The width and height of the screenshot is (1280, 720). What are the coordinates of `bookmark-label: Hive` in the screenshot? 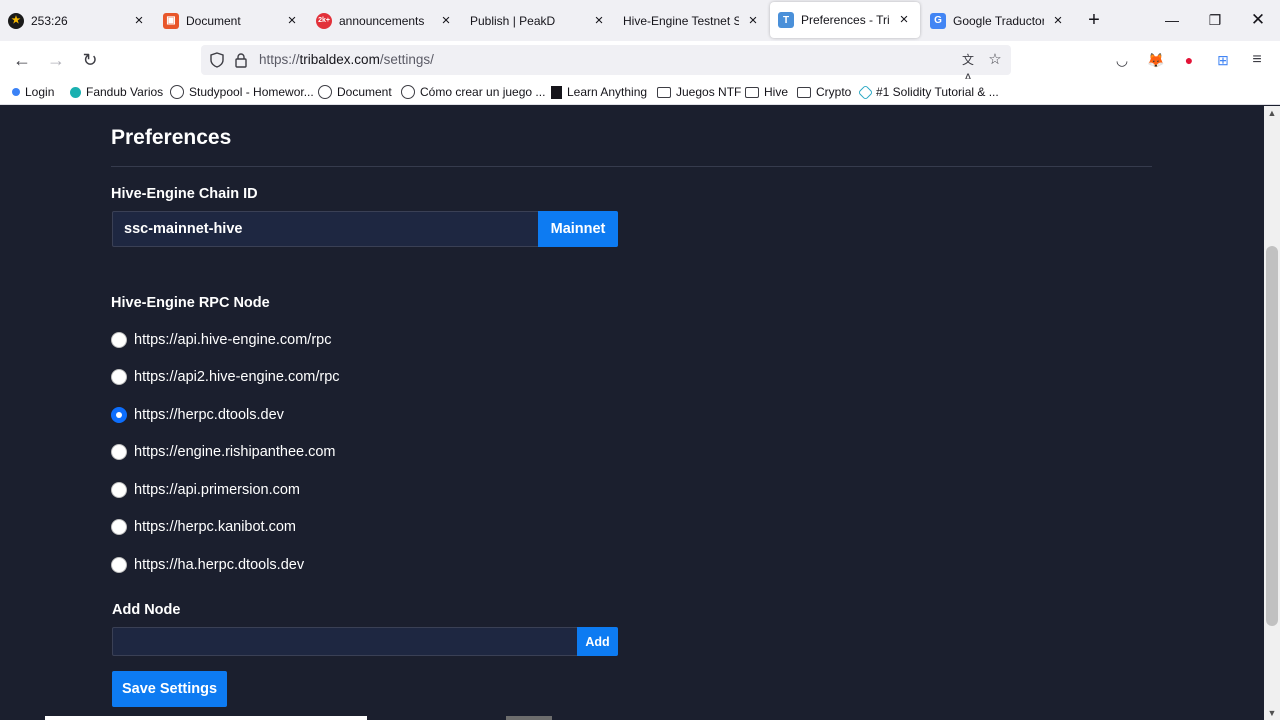 It's located at (776, 92).